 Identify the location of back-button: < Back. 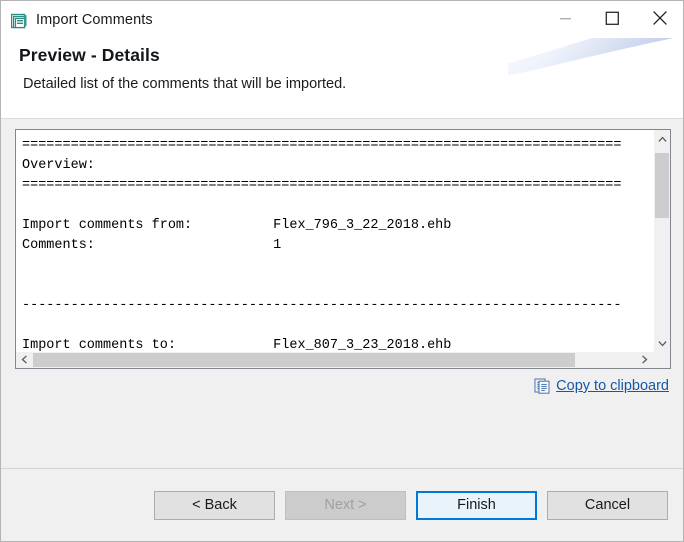
(214, 505).